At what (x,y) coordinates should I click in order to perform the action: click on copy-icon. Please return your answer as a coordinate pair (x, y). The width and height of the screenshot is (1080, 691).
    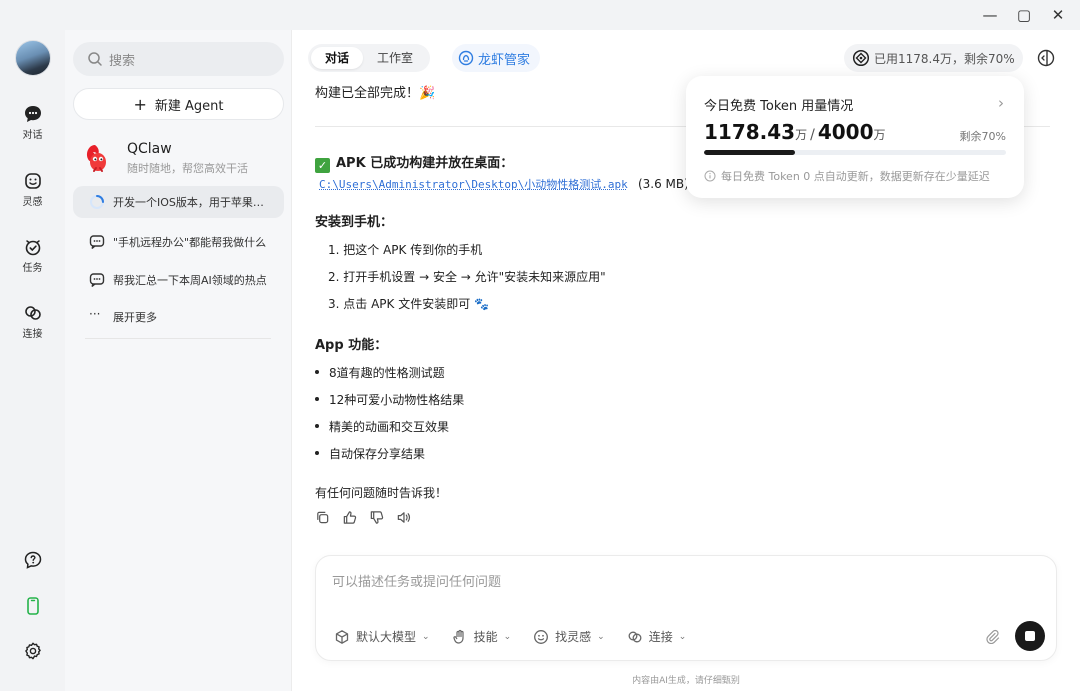
    Looking at the image, I should click on (322, 517).